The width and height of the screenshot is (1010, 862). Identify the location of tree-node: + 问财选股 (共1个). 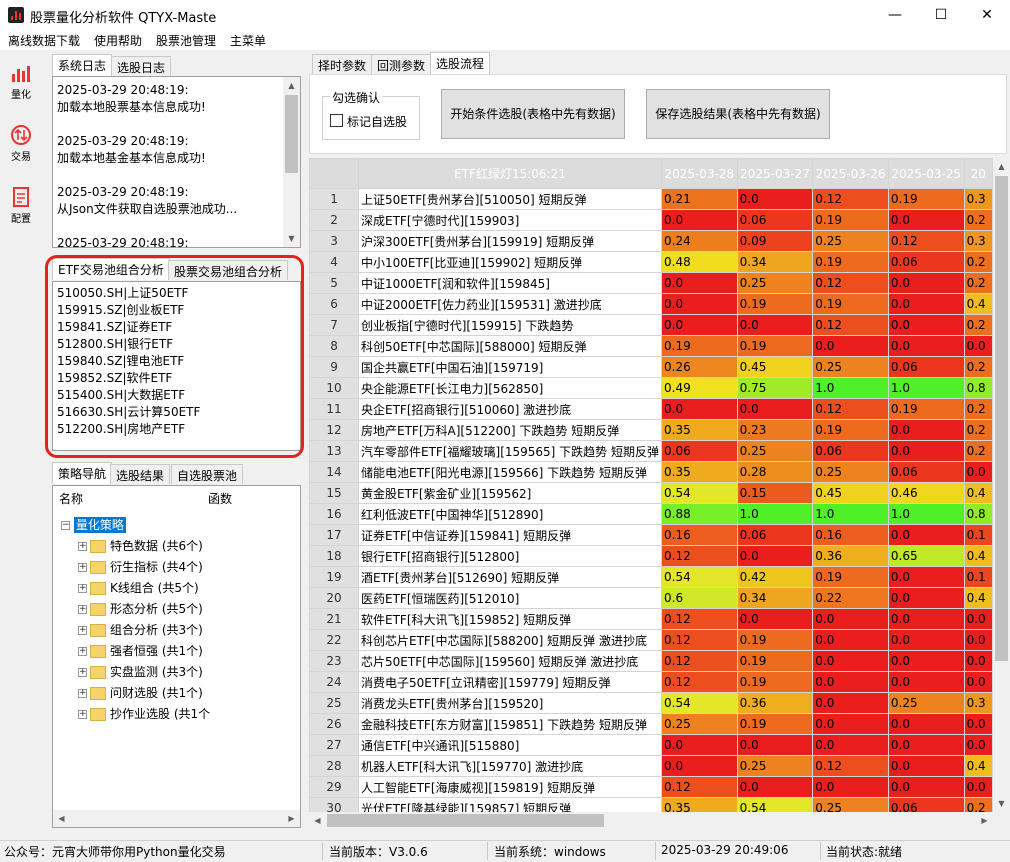
(140, 693).